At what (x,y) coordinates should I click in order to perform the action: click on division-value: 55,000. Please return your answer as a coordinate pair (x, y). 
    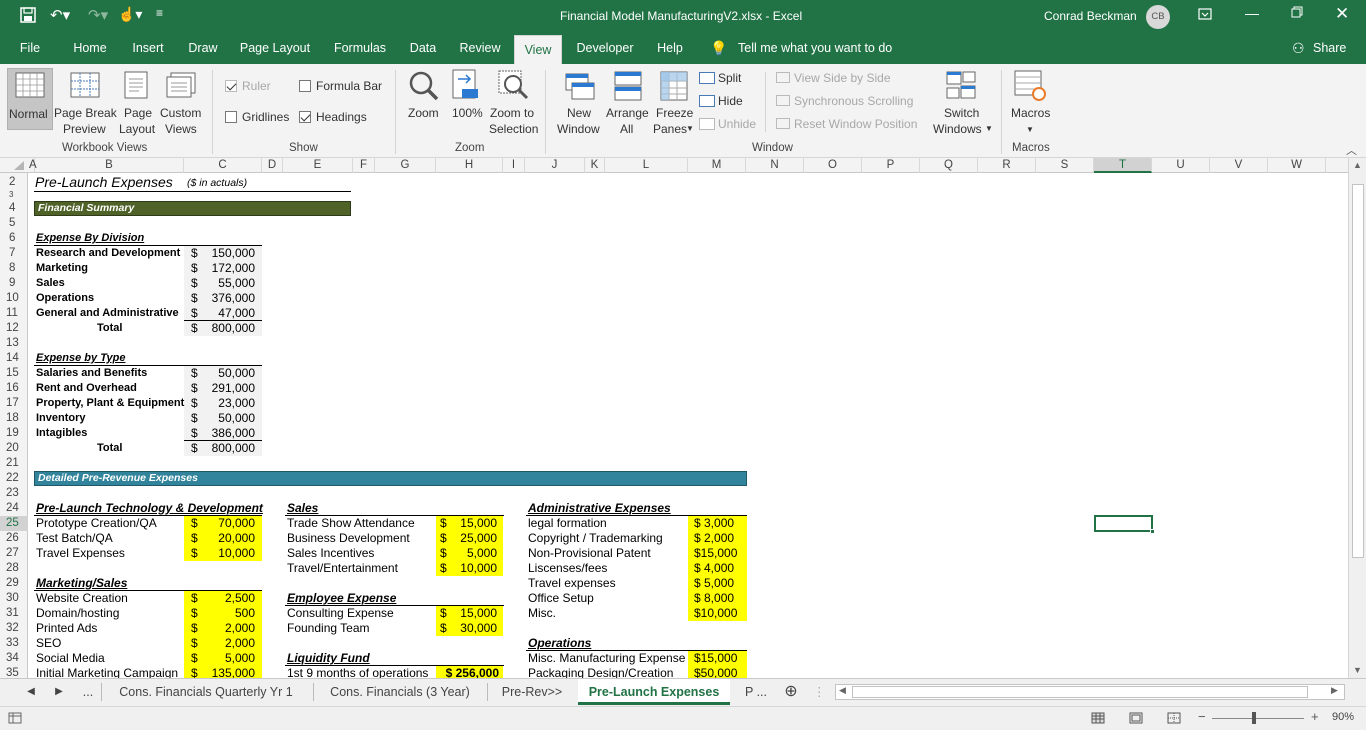
    Looking at the image, I should click on (228, 283).